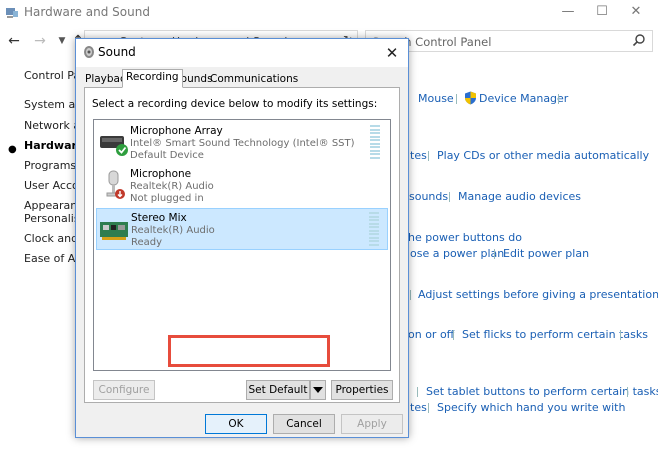 This screenshot has height=450, width=658. Describe the element at coordinates (278, 390) in the screenshot. I see `set-default-button: Set Default` at that location.